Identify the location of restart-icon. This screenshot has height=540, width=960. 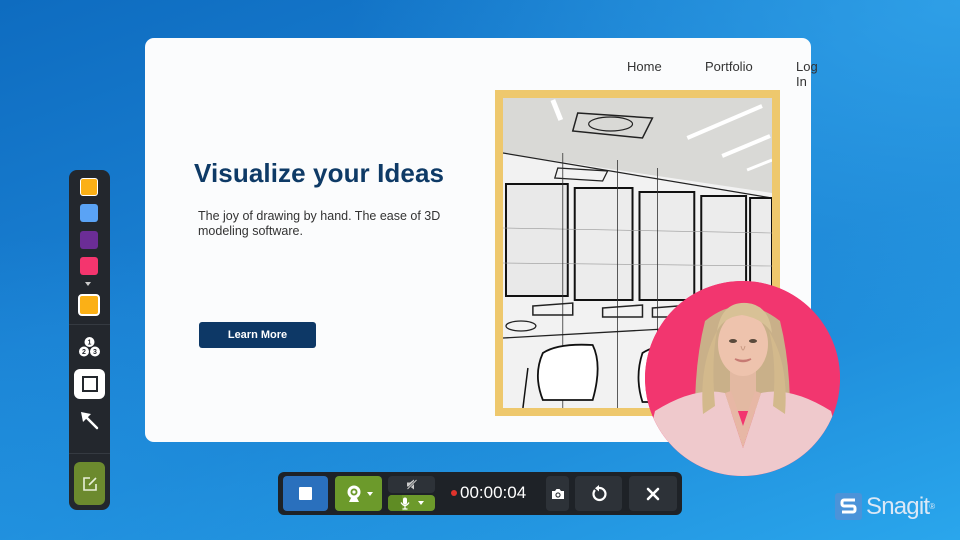
(599, 492).